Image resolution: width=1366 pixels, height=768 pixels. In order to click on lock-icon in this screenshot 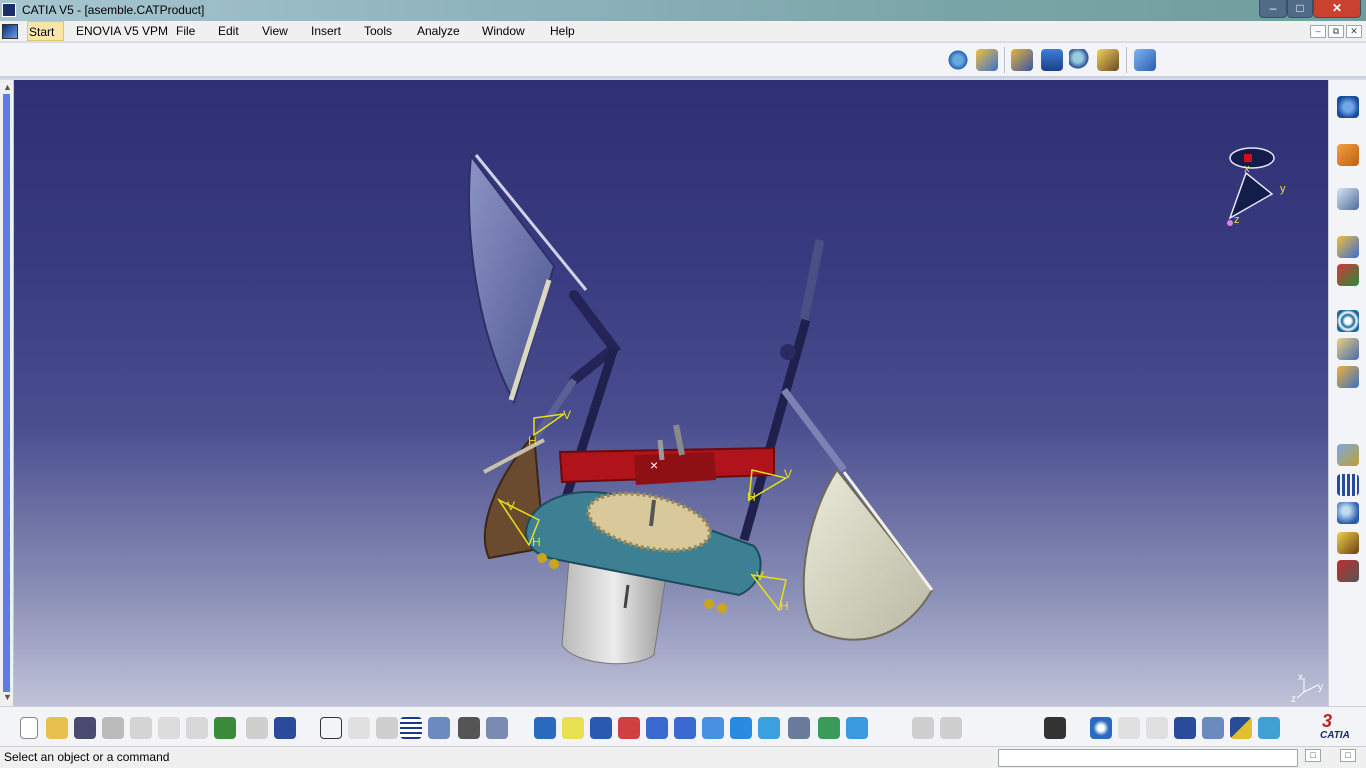, I will do `click(469, 728)`.